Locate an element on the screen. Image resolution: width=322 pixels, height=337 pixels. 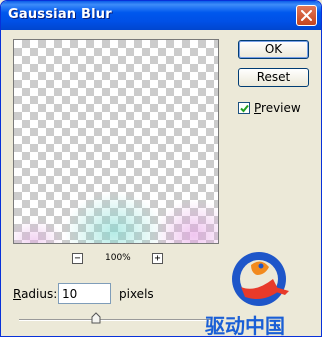
zoom-in-button: + is located at coordinates (157, 258).